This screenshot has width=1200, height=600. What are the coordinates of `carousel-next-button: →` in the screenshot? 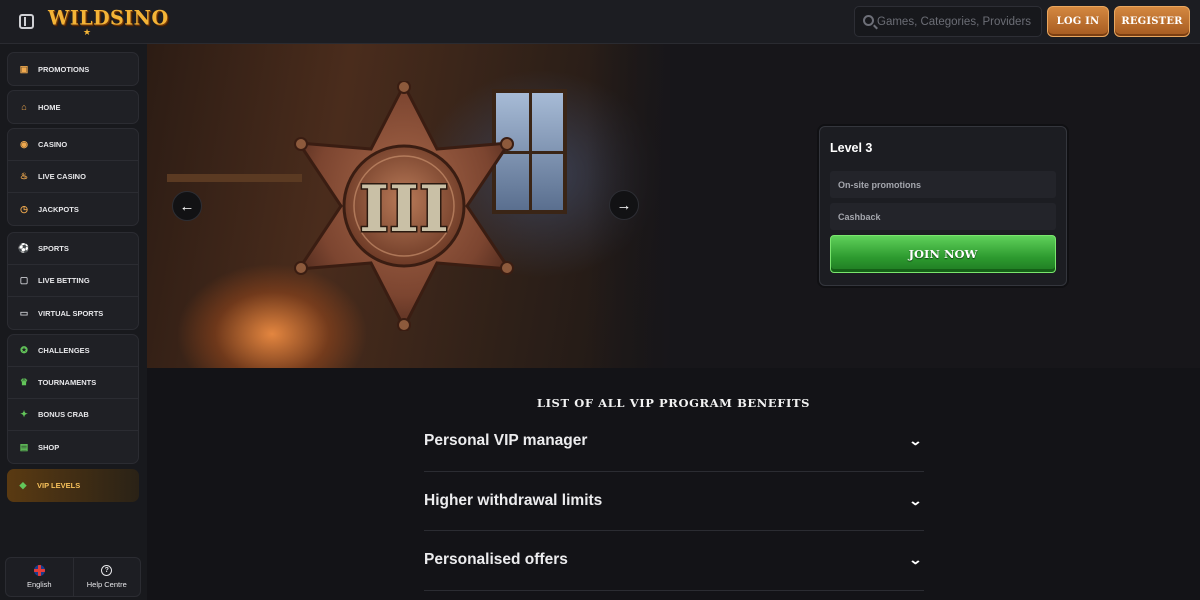 It's located at (624, 205).